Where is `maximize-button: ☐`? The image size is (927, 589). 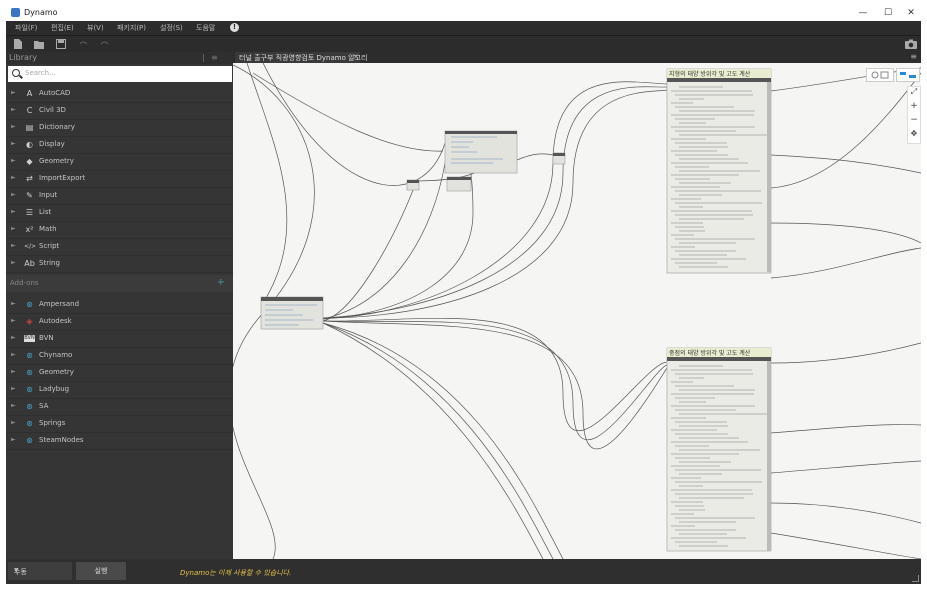 maximize-button: ☐ is located at coordinates (888, 13).